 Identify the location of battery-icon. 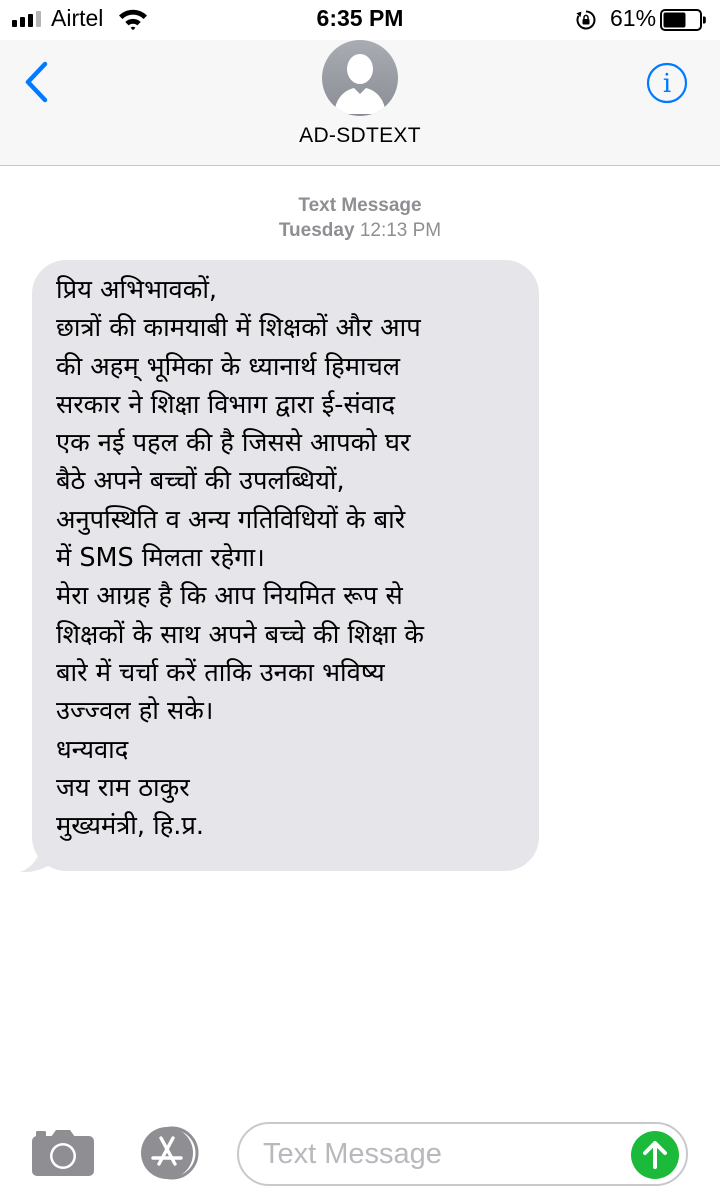
(683, 20).